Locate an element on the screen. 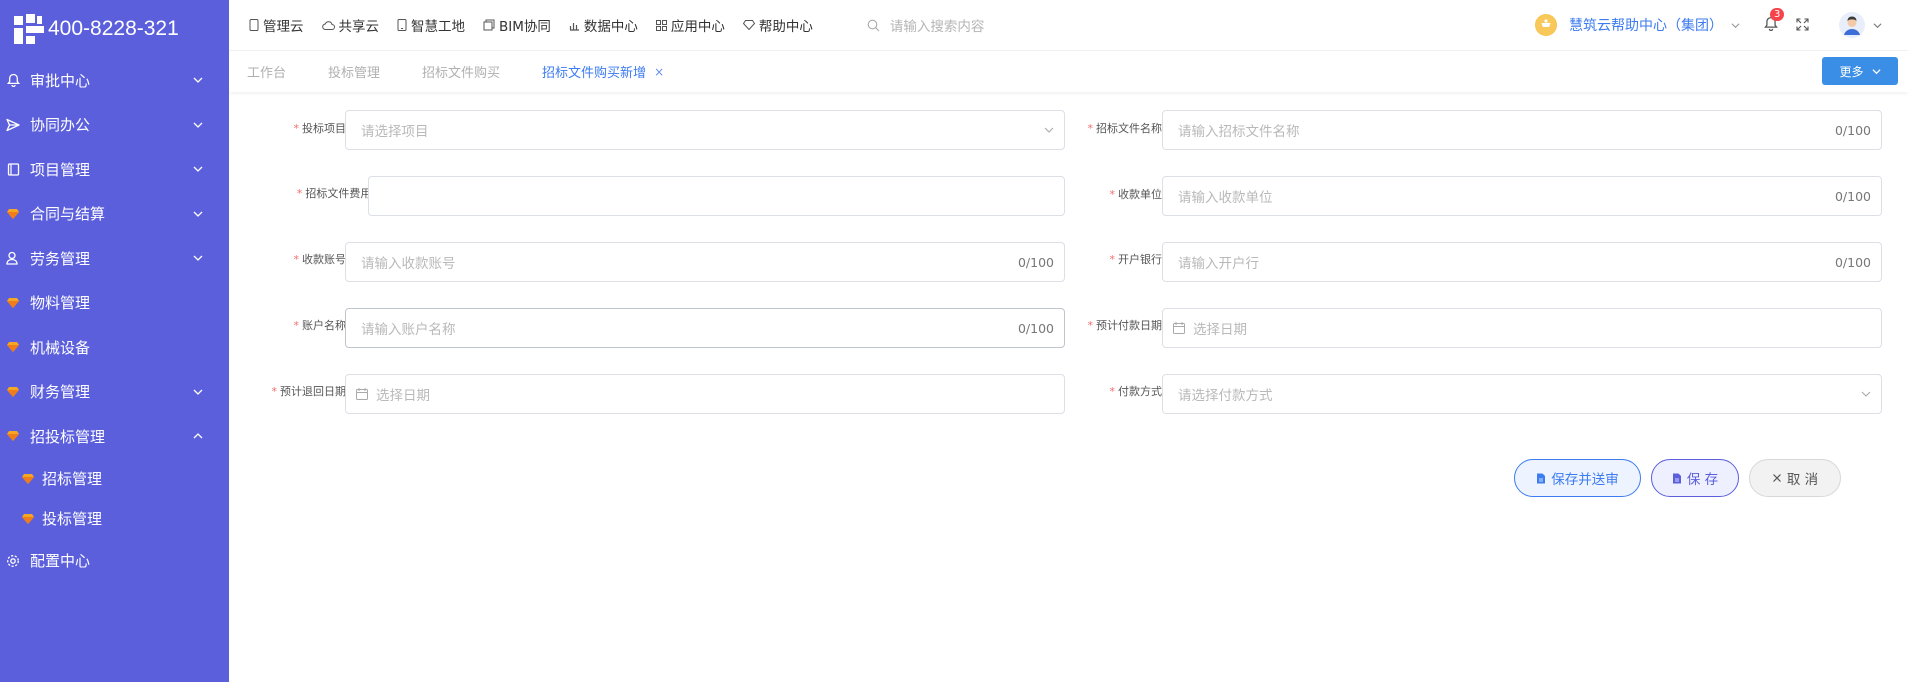 This screenshot has height=682, width=1908. sidebar-item-config: 配置中心 is located at coordinates (114, 561).